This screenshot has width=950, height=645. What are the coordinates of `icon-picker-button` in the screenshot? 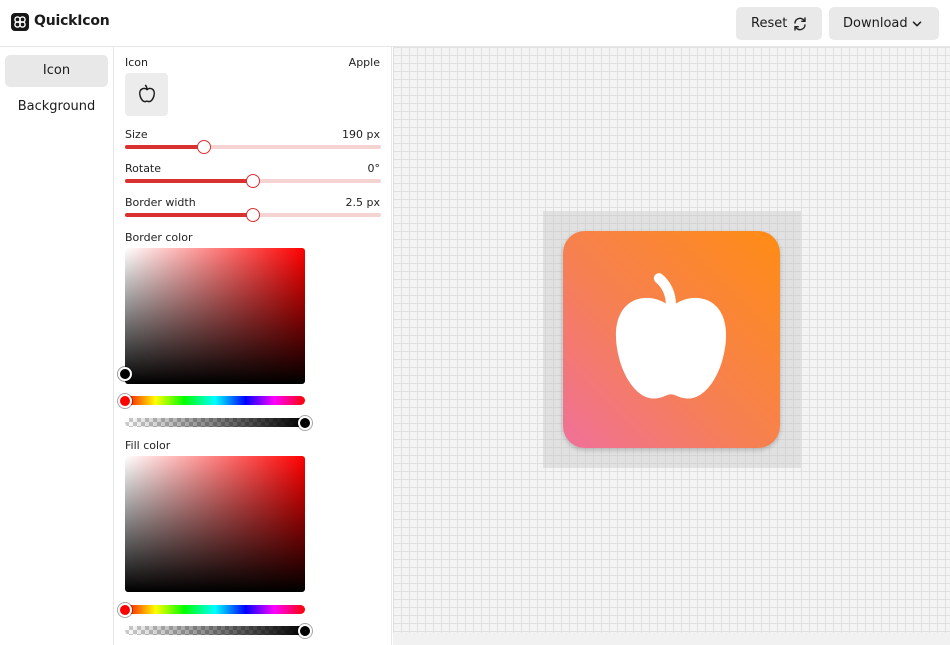 It's located at (146, 94).